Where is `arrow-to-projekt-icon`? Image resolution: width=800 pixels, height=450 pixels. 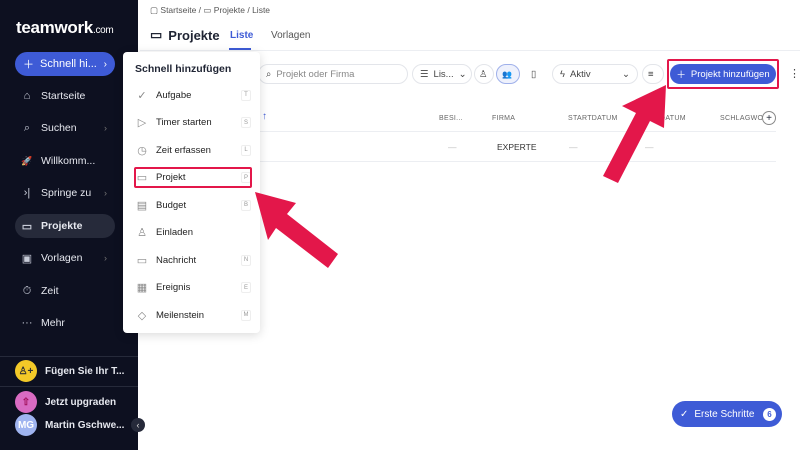 arrow-to-projekt-icon is located at coordinates (296, 230).